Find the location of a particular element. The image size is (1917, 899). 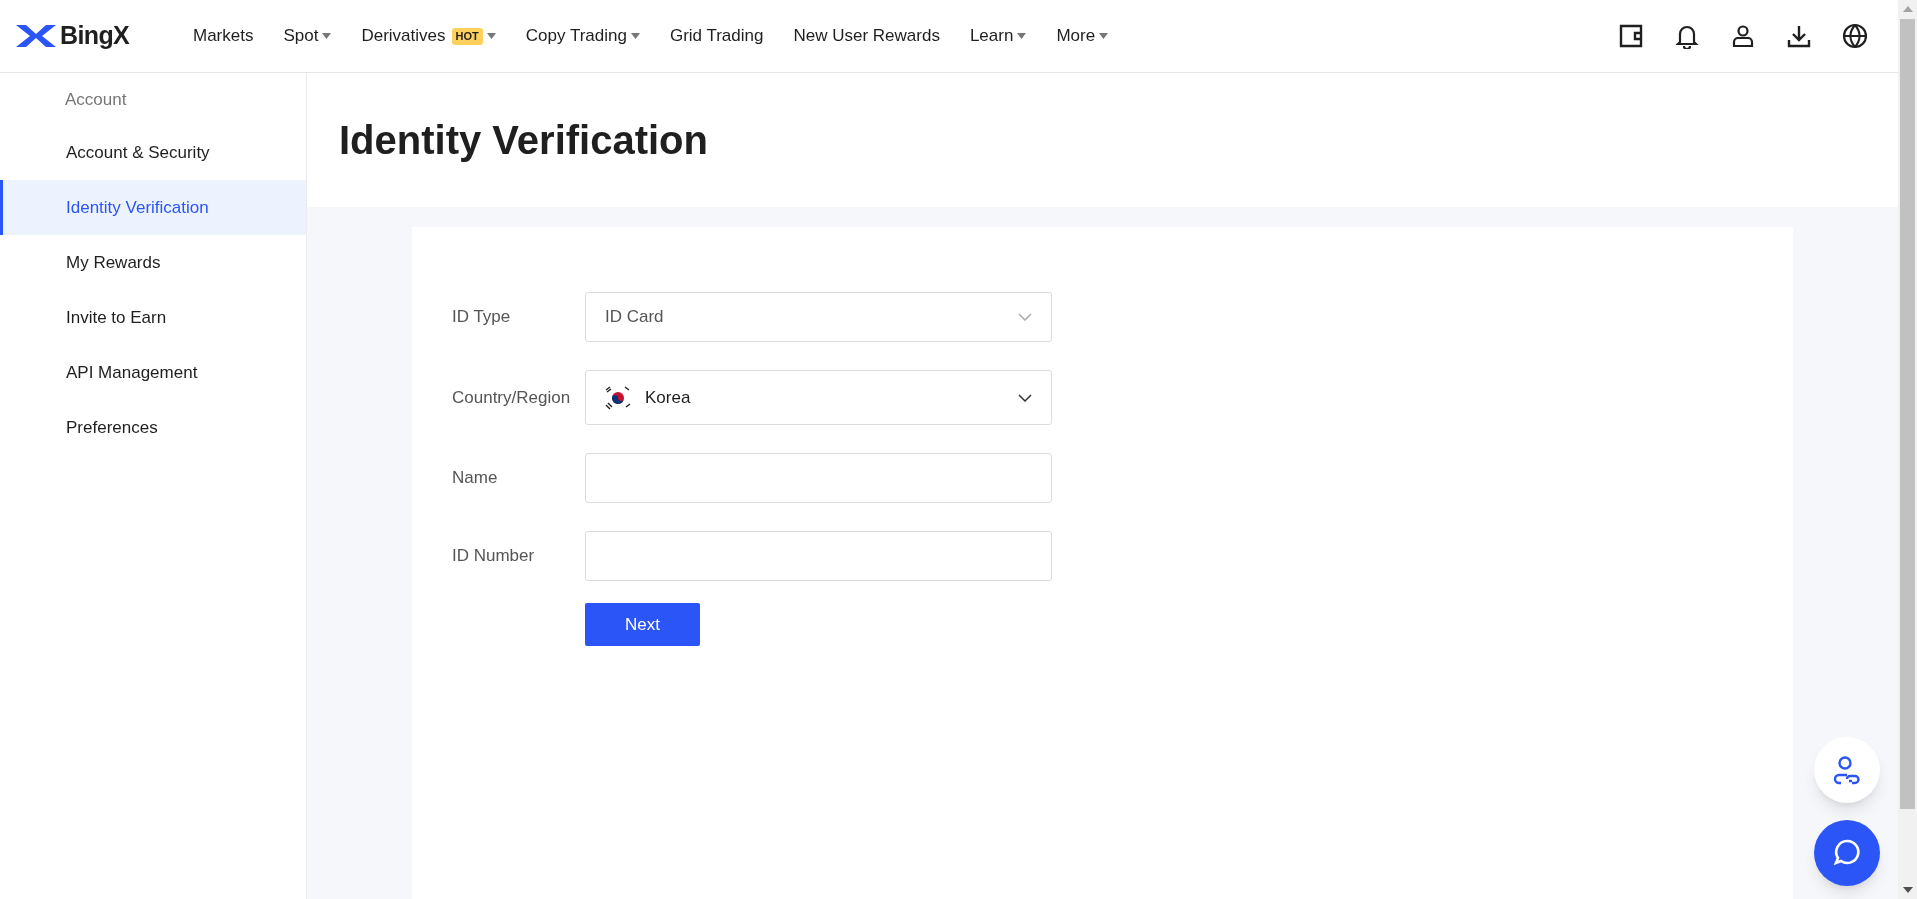

page-title: Identity Verification is located at coordinates (523, 140).